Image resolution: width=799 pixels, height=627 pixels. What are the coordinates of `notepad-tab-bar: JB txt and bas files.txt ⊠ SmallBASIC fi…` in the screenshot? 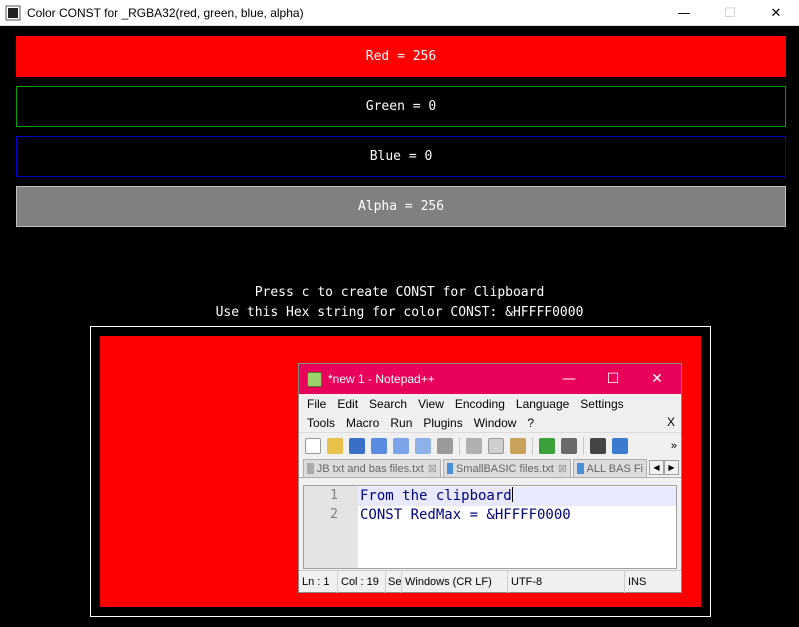 It's located at (490, 468).